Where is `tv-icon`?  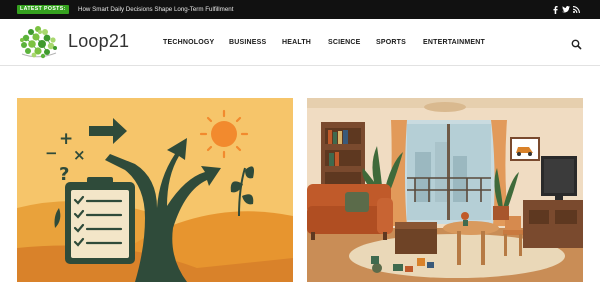
tv-icon is located at coordinates (559, 179).